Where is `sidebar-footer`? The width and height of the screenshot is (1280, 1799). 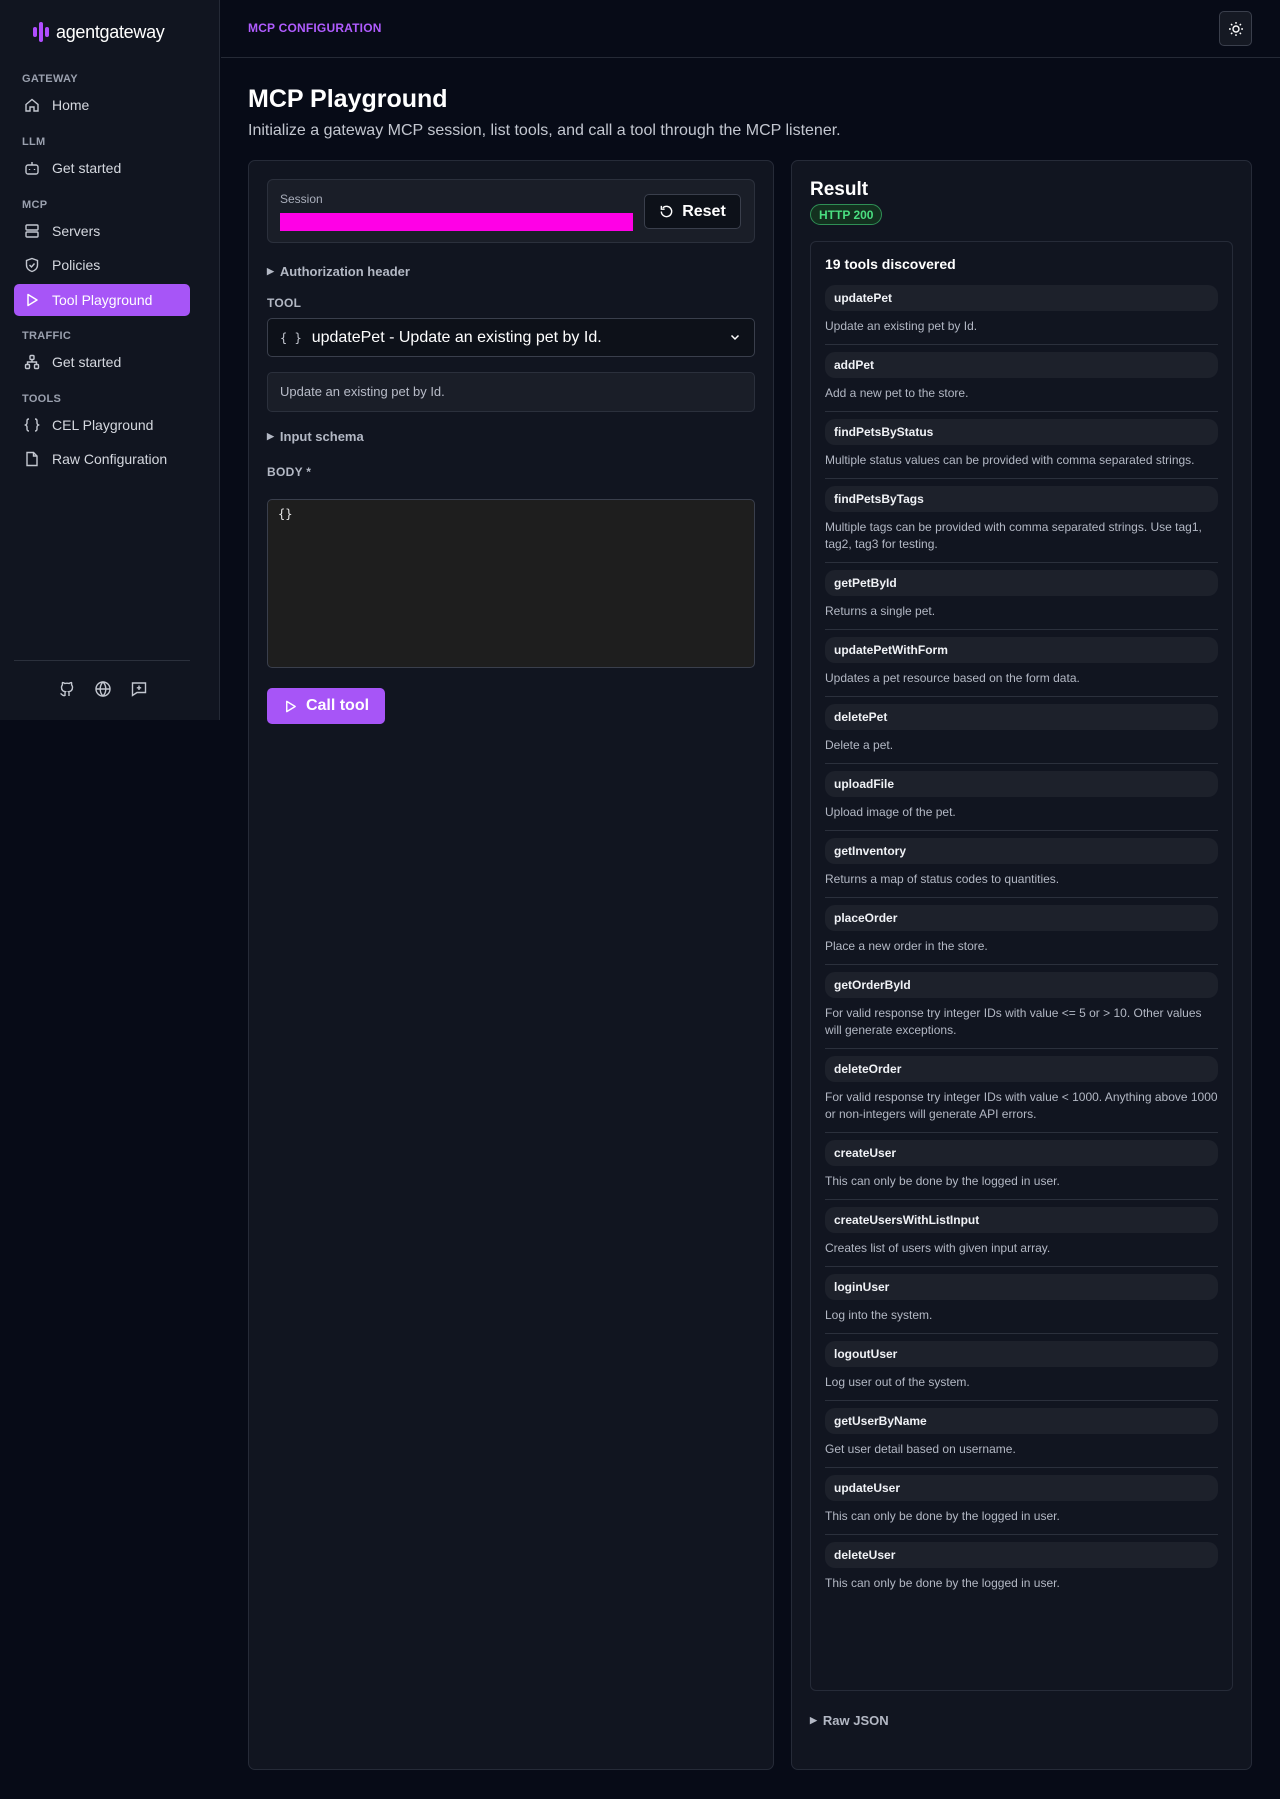 sidebar-footer is located at coordinates (103, 689).